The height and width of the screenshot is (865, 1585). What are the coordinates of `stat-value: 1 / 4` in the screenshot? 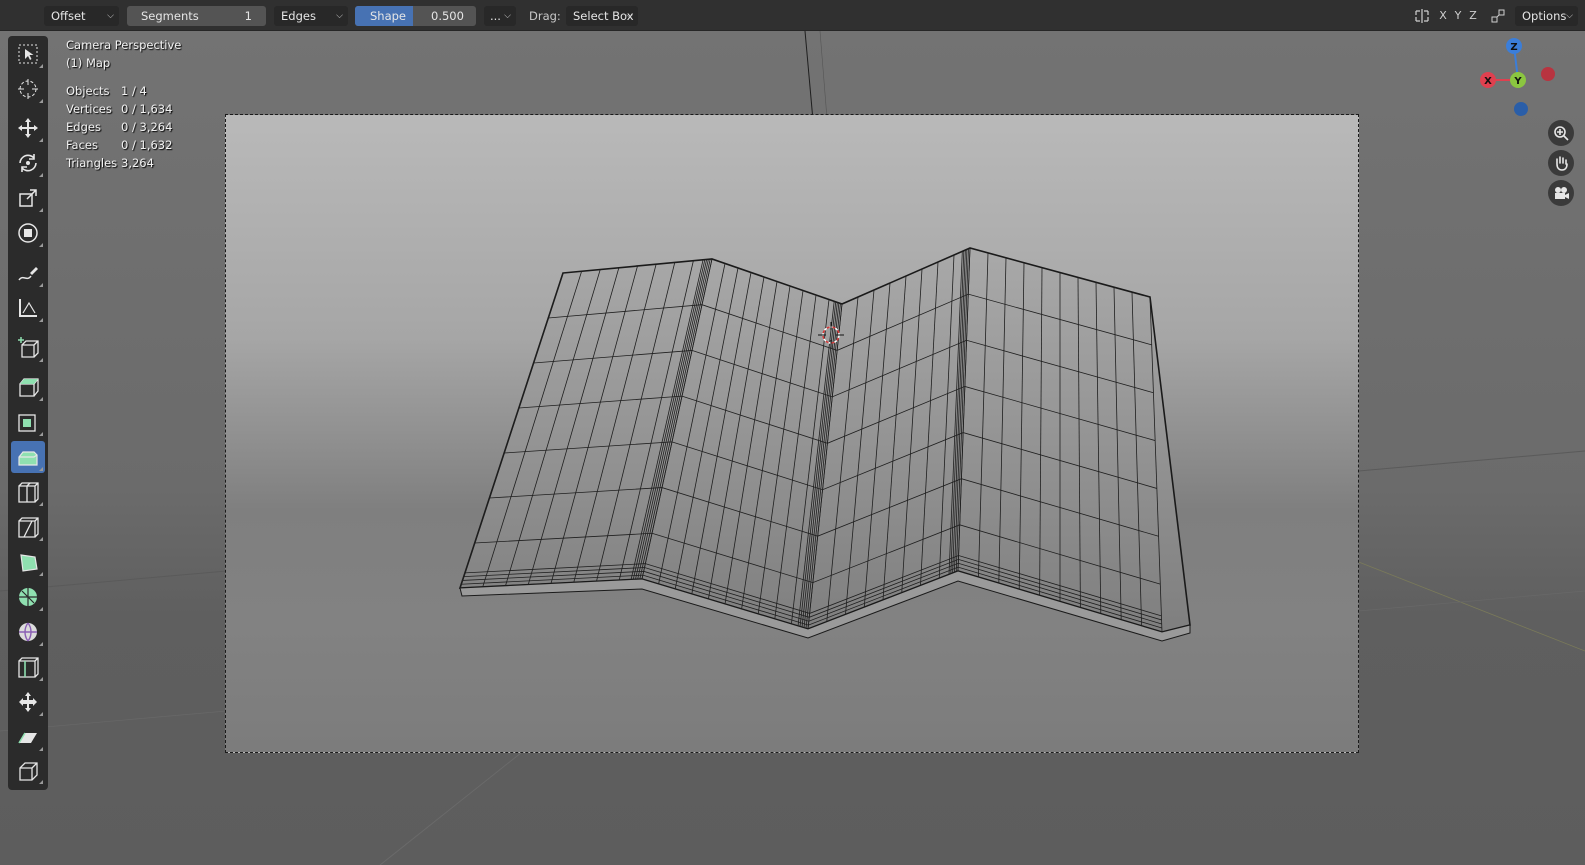 It's located at (134, 91).